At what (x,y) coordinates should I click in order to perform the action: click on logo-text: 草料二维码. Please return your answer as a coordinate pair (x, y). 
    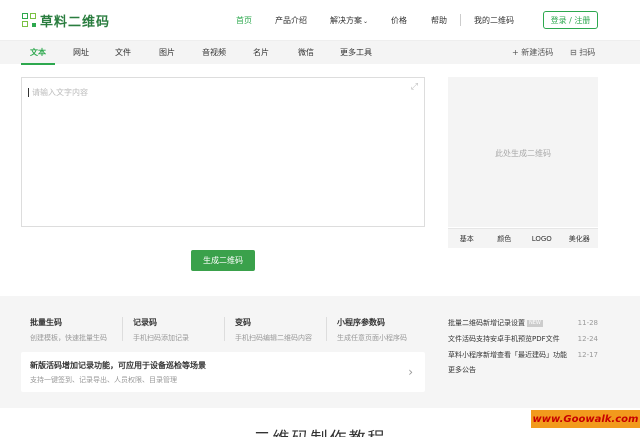
    Looking at the image, I should click on (75, 22).